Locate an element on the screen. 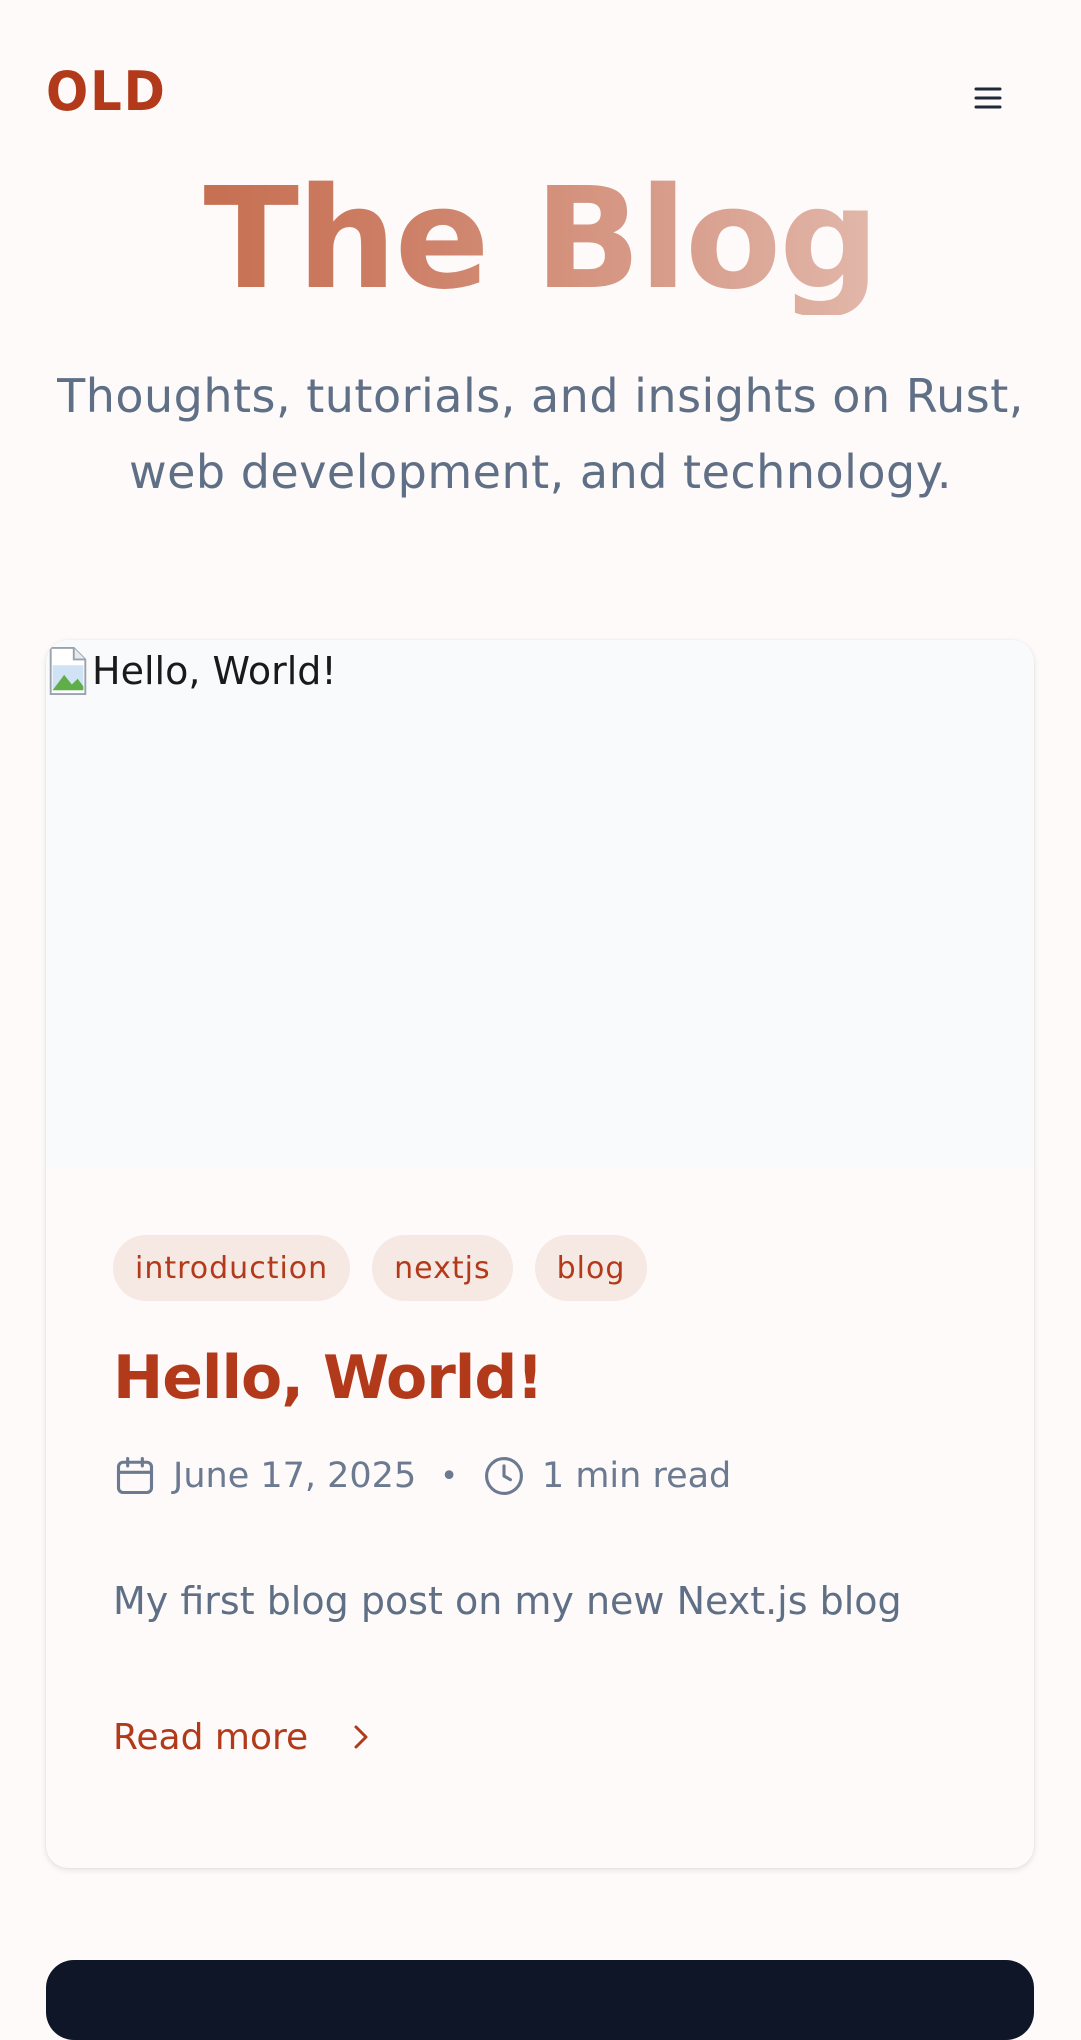  read-more-label: Read more is located at coordinates (211, 1737).